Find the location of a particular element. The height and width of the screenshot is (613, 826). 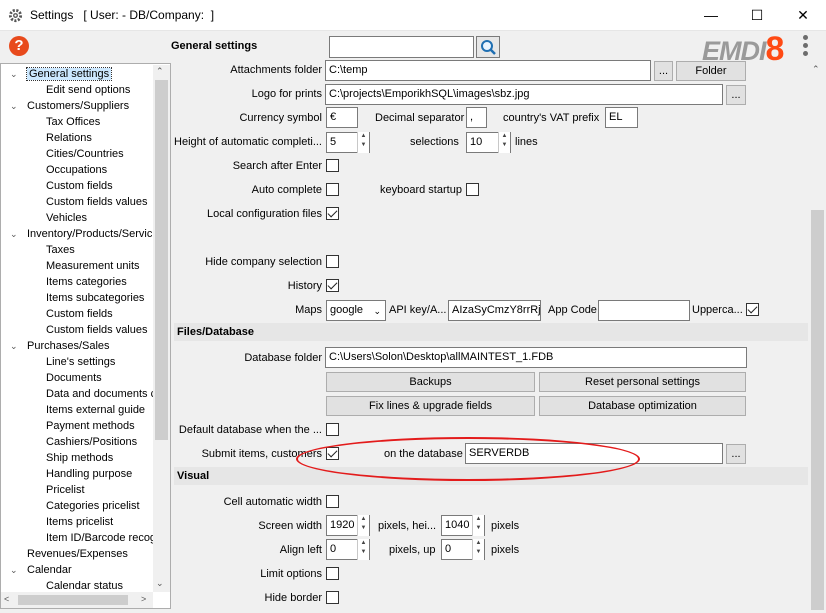

tree-item: Handling purpose is located at coordinates (89, 474).